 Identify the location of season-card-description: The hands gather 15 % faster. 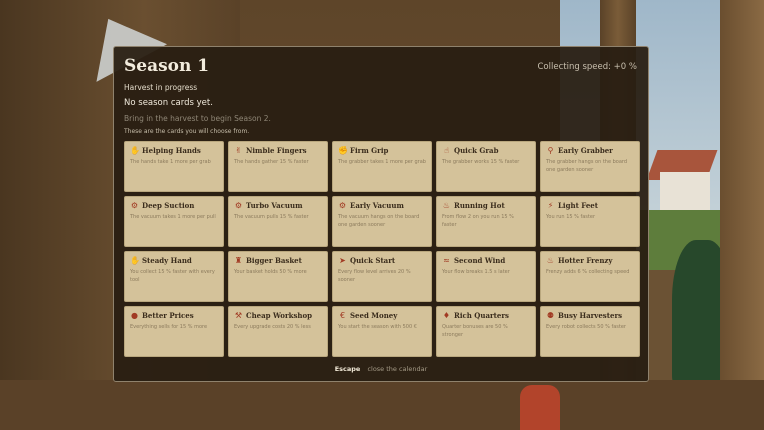
(271, 162).